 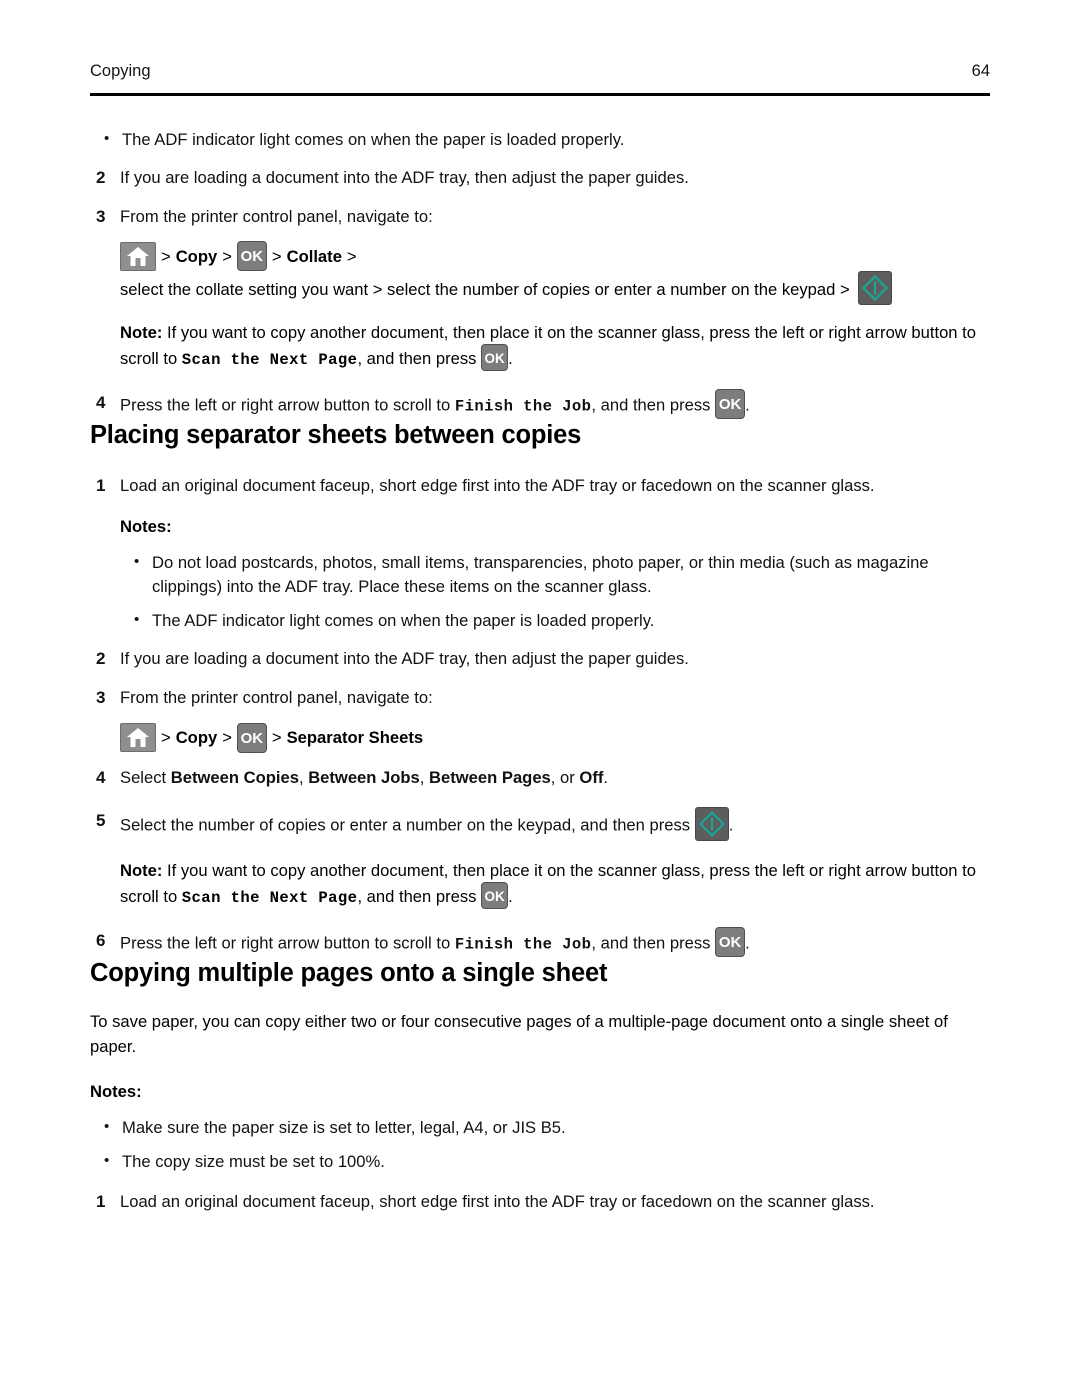 What do you see at coordinates (731, 825) in the screenshot?
I see `step-suffix: .` at bounding box center [731, 825].